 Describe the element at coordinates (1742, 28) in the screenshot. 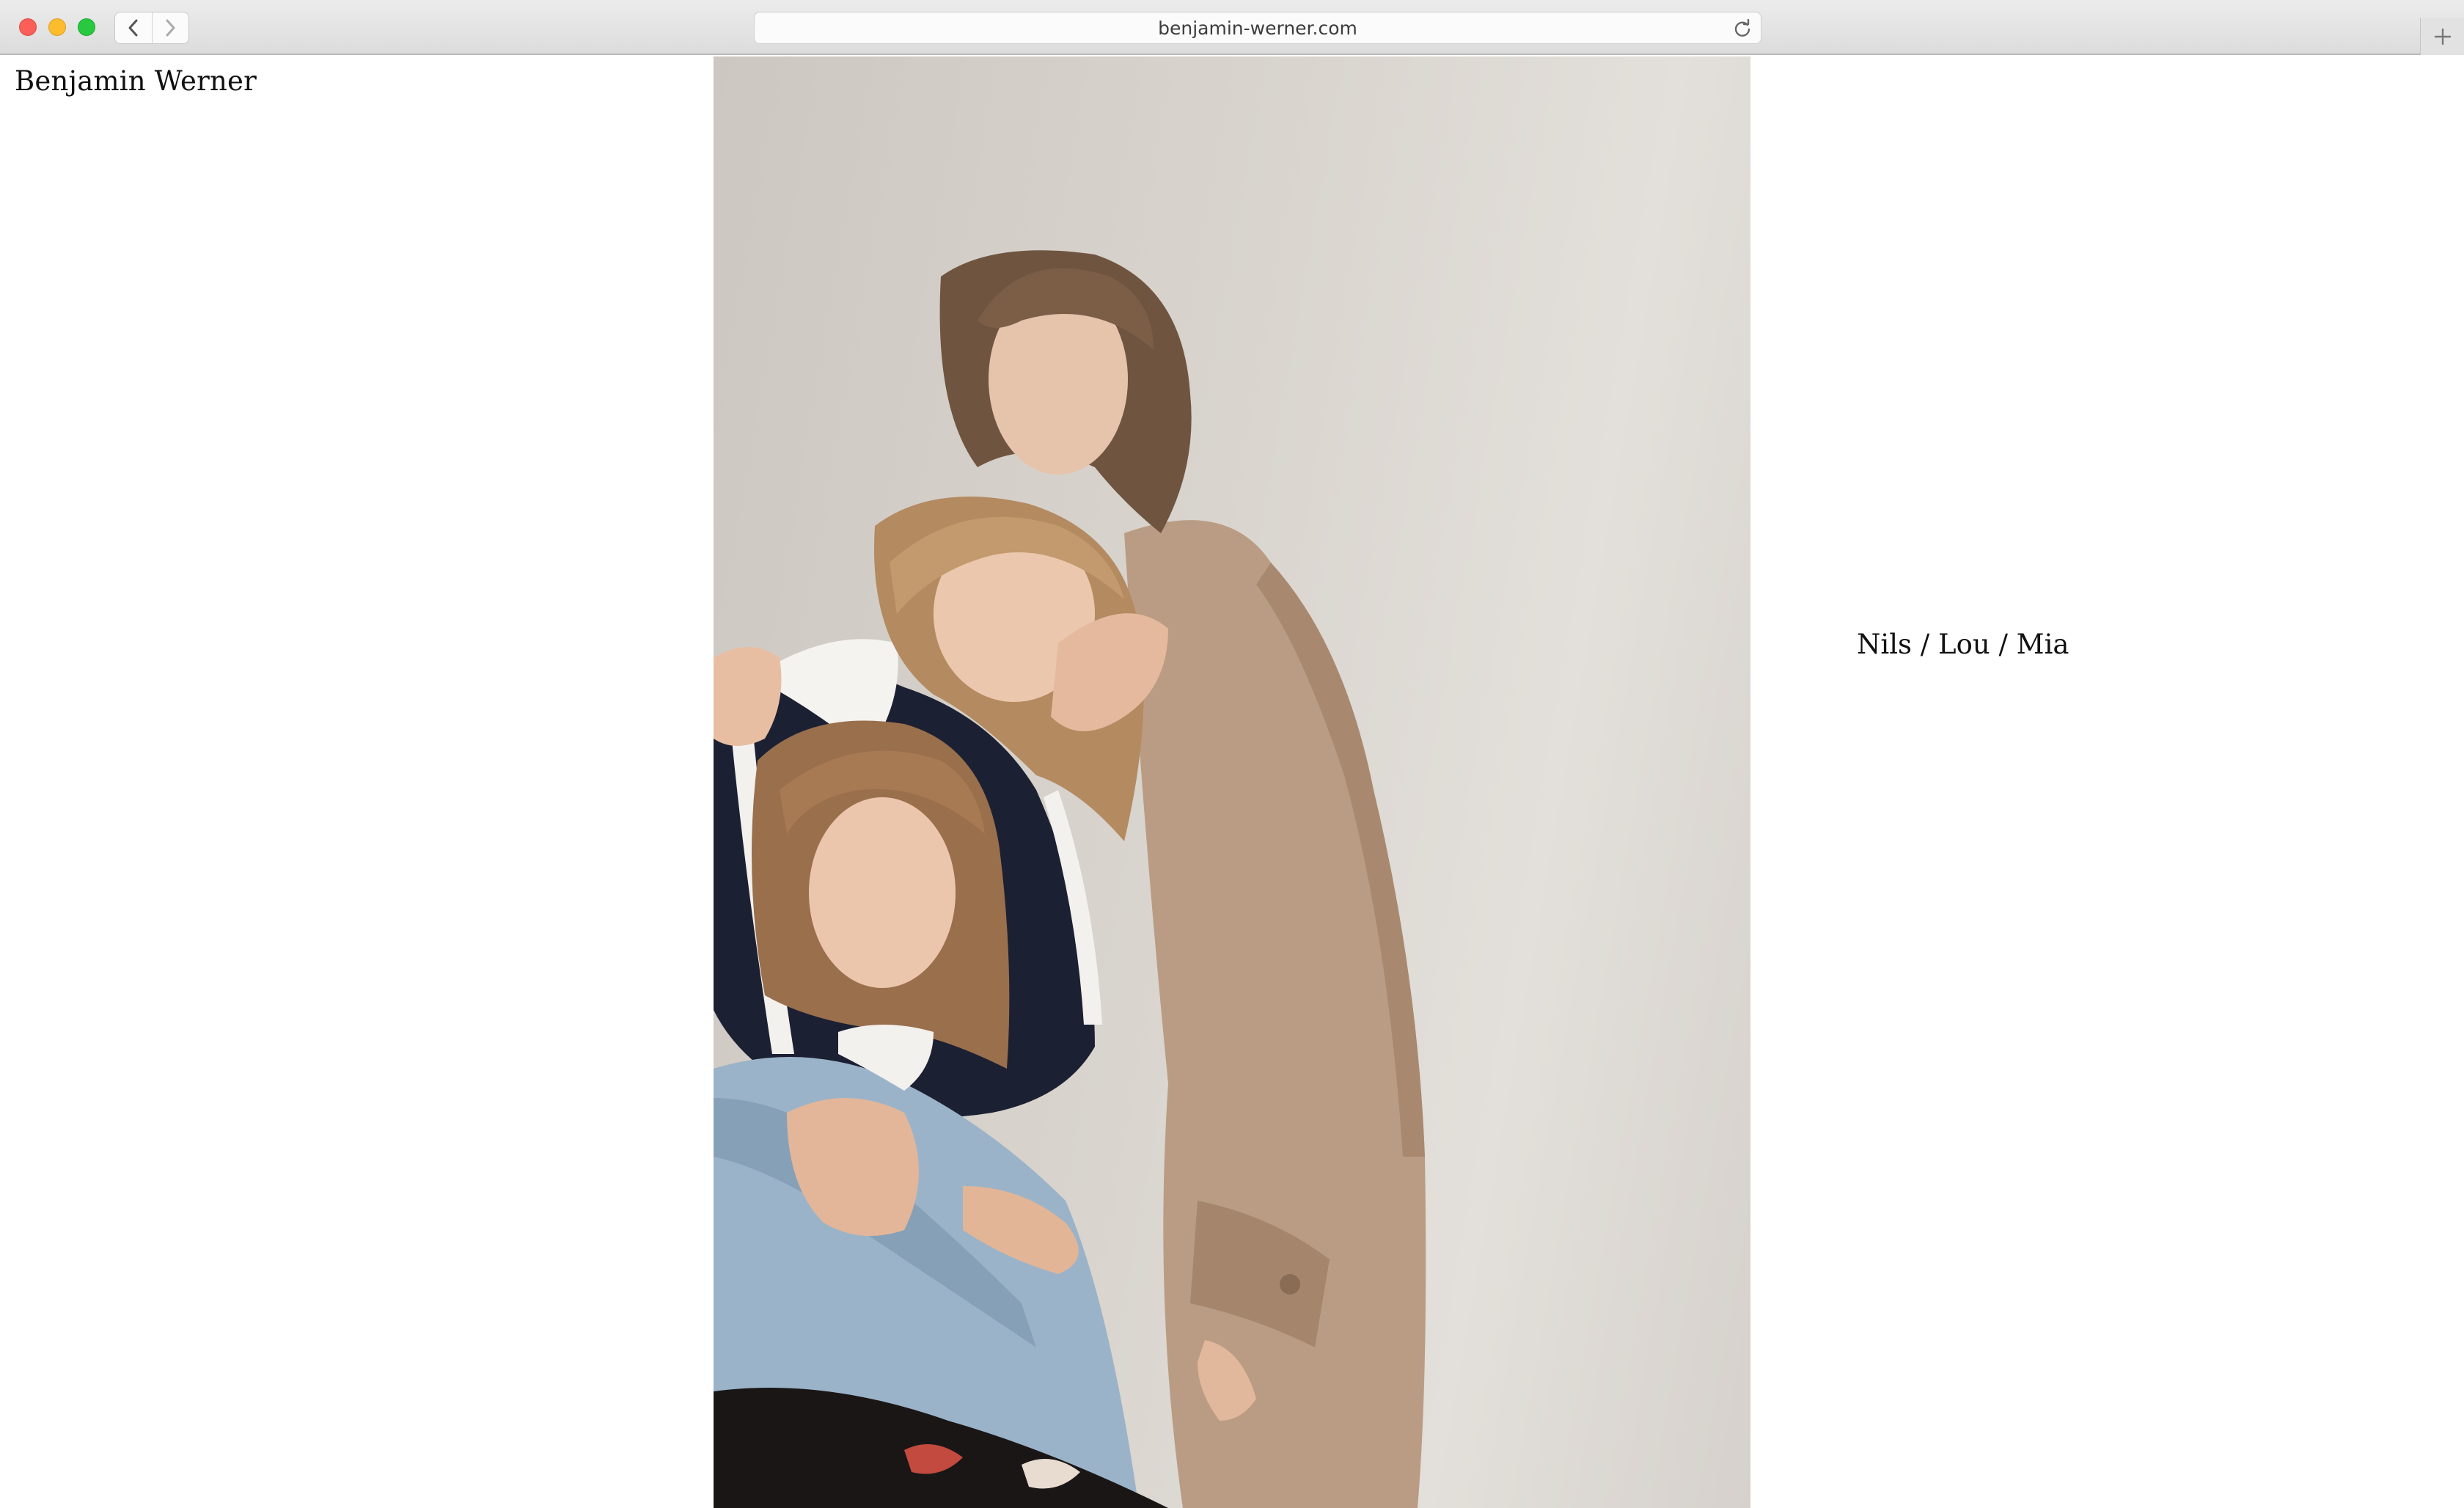

I see `reload-icon` at that location.